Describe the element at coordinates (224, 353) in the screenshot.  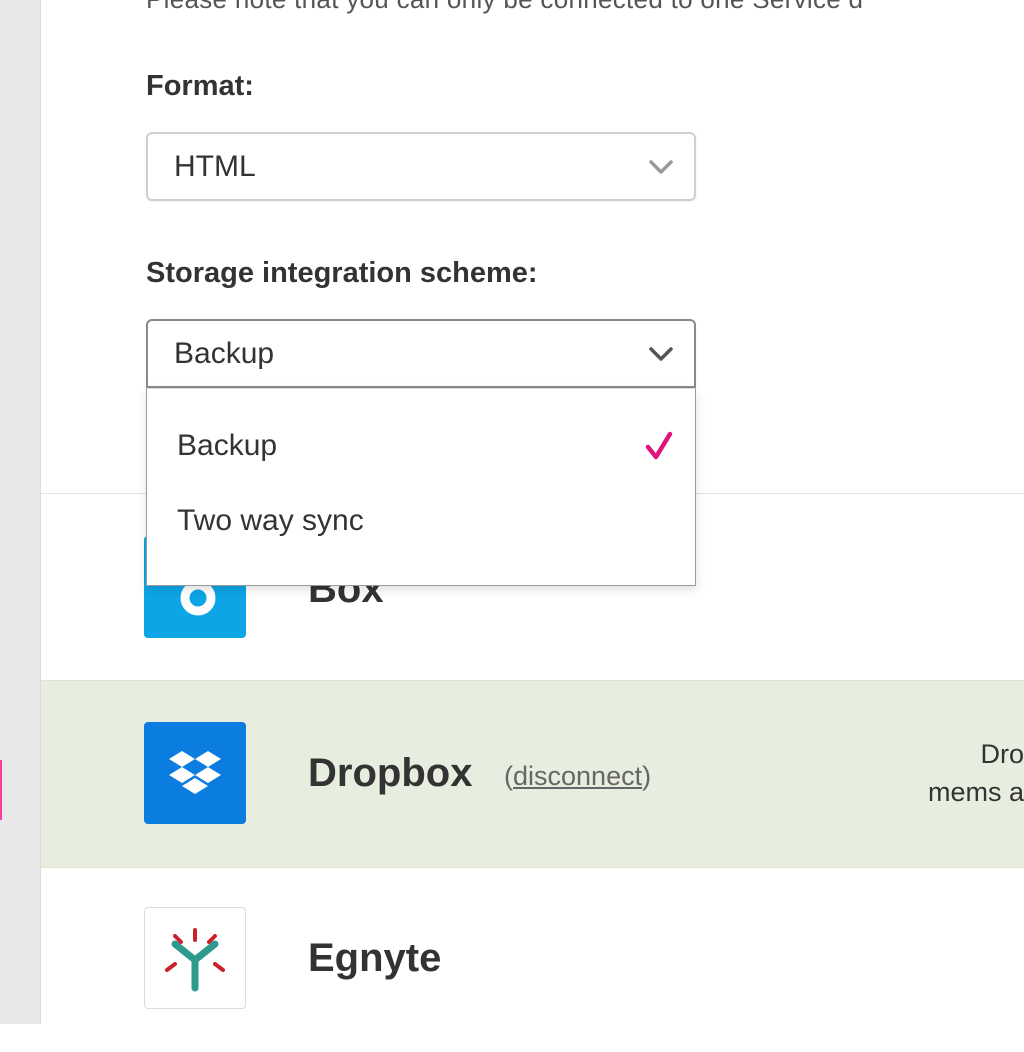
I see `scheme-select-value: Backup` at that location.